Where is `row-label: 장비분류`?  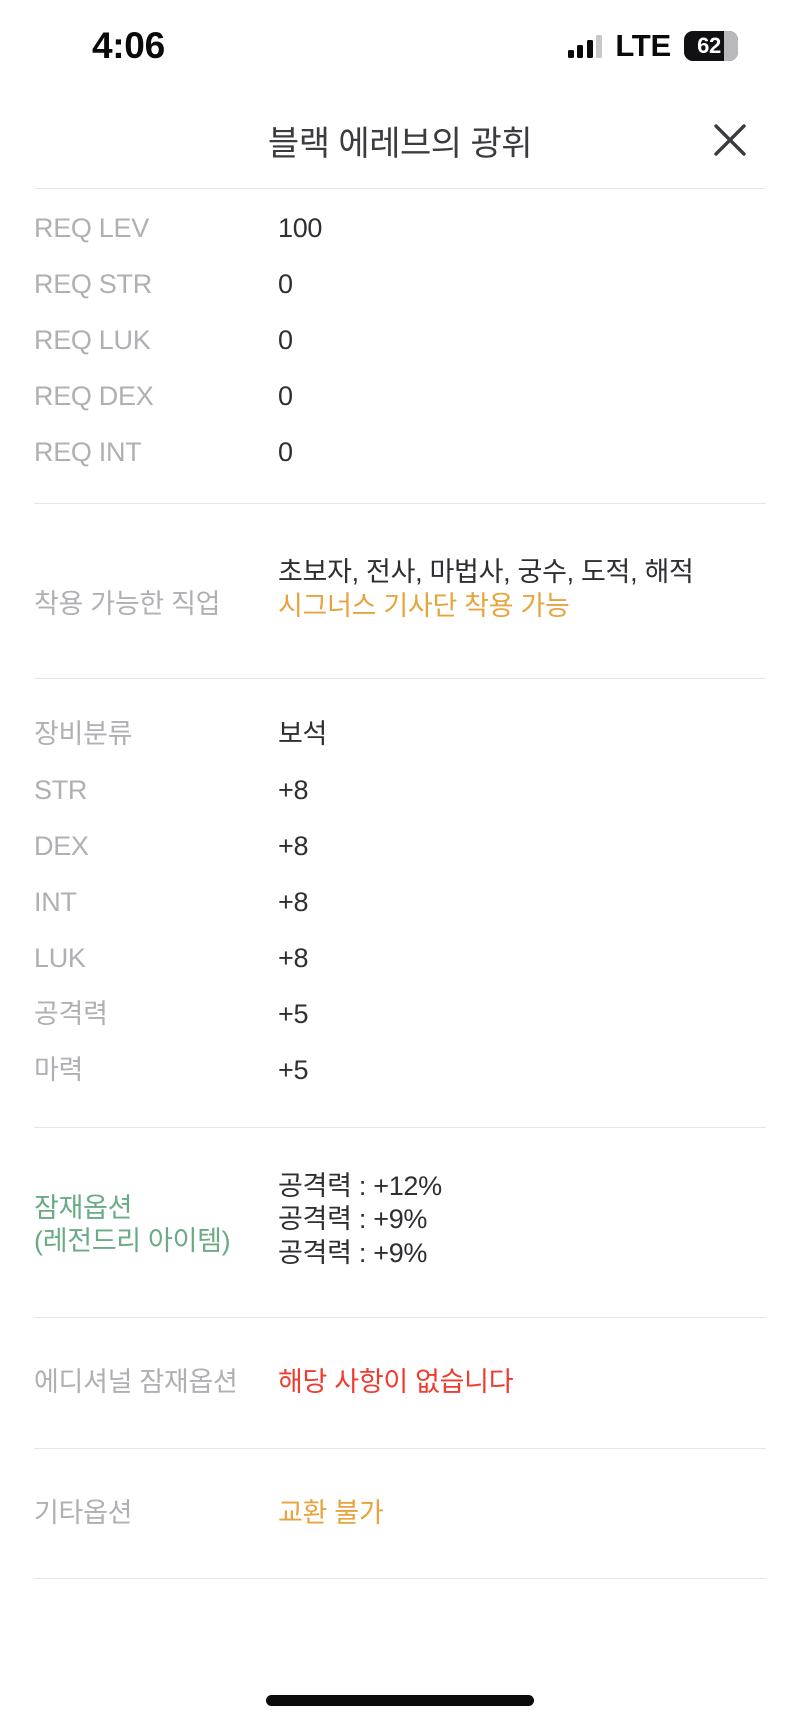
row-label: 장비분류 is located at coordinates (83, 733).